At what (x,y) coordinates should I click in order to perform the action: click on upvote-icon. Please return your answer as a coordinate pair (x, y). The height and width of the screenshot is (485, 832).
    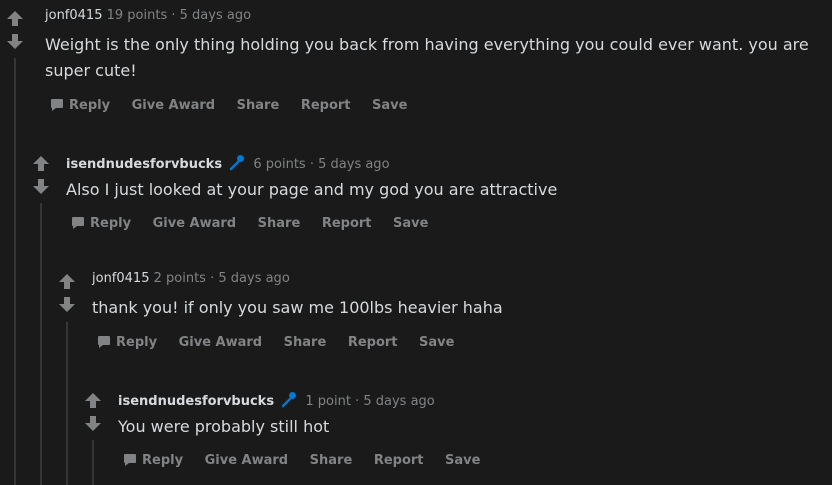
    Looking at the image, I should click on (93, 401).